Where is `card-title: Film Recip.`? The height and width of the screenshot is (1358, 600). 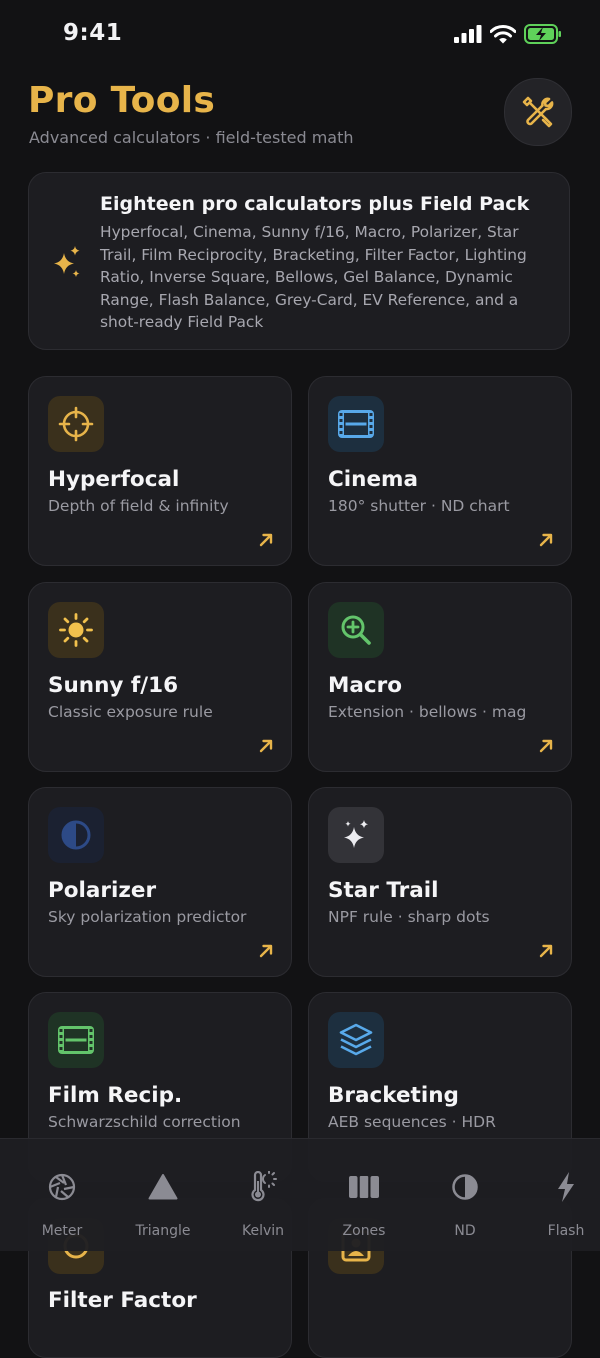
card-title: Film Recip. is located at coordinates (115, 1095).